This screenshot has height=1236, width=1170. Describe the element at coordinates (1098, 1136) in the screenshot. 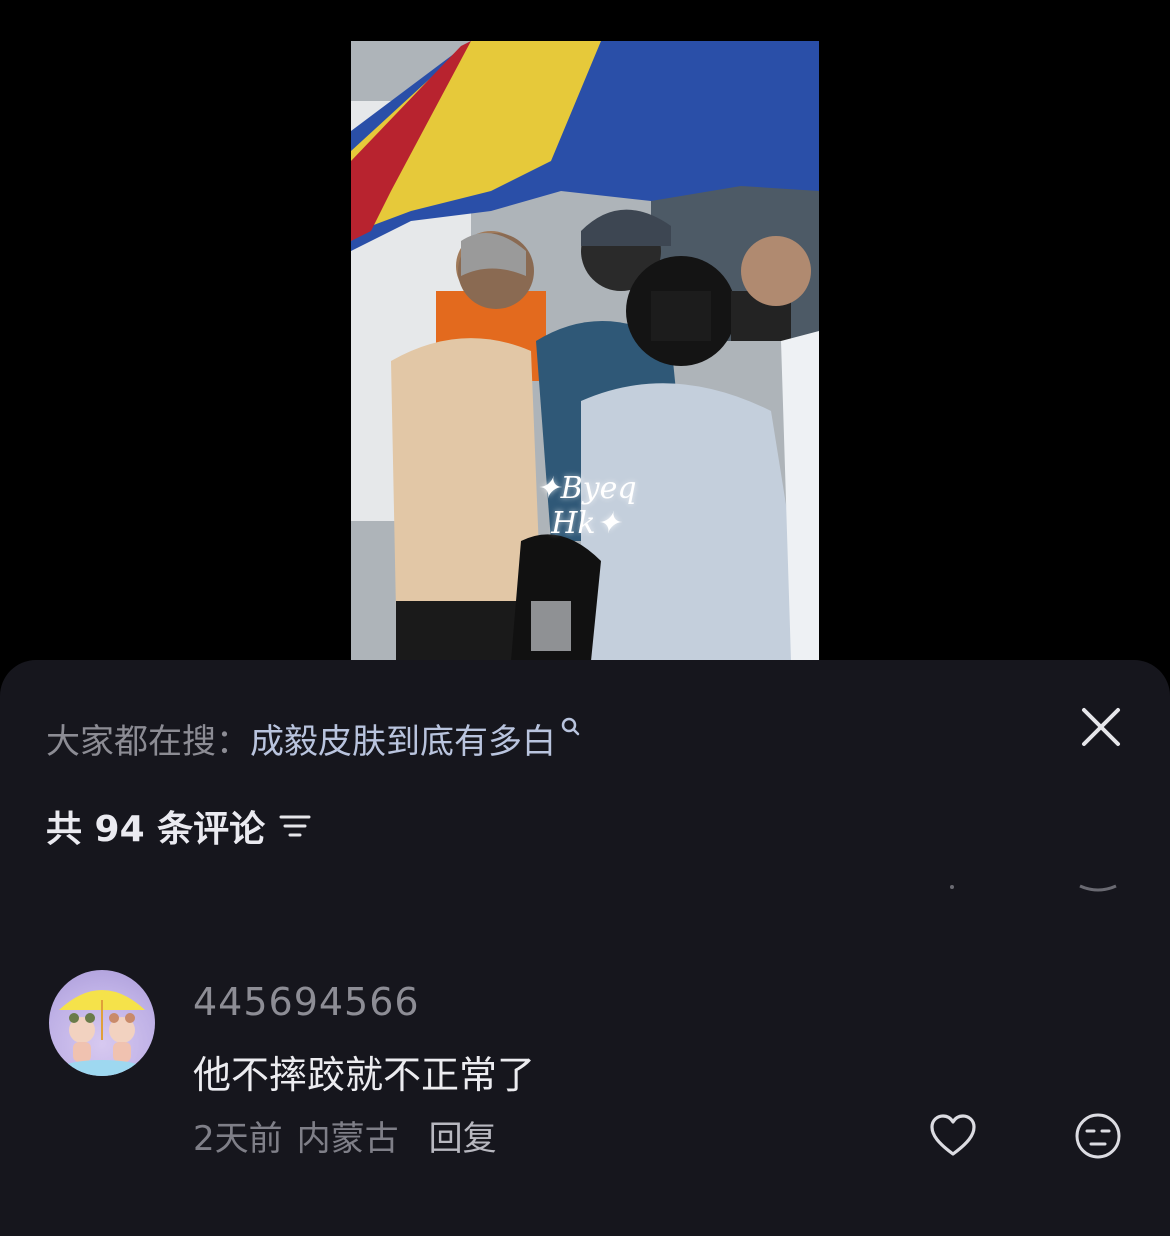

I see `emoji-face-icon` at that location.